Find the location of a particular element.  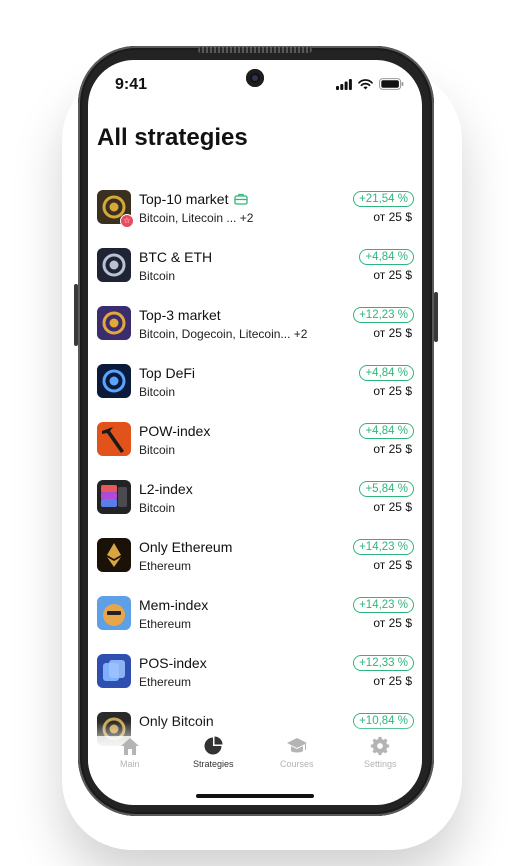

cellular-signal-icon is located at coordinates (344, 84).